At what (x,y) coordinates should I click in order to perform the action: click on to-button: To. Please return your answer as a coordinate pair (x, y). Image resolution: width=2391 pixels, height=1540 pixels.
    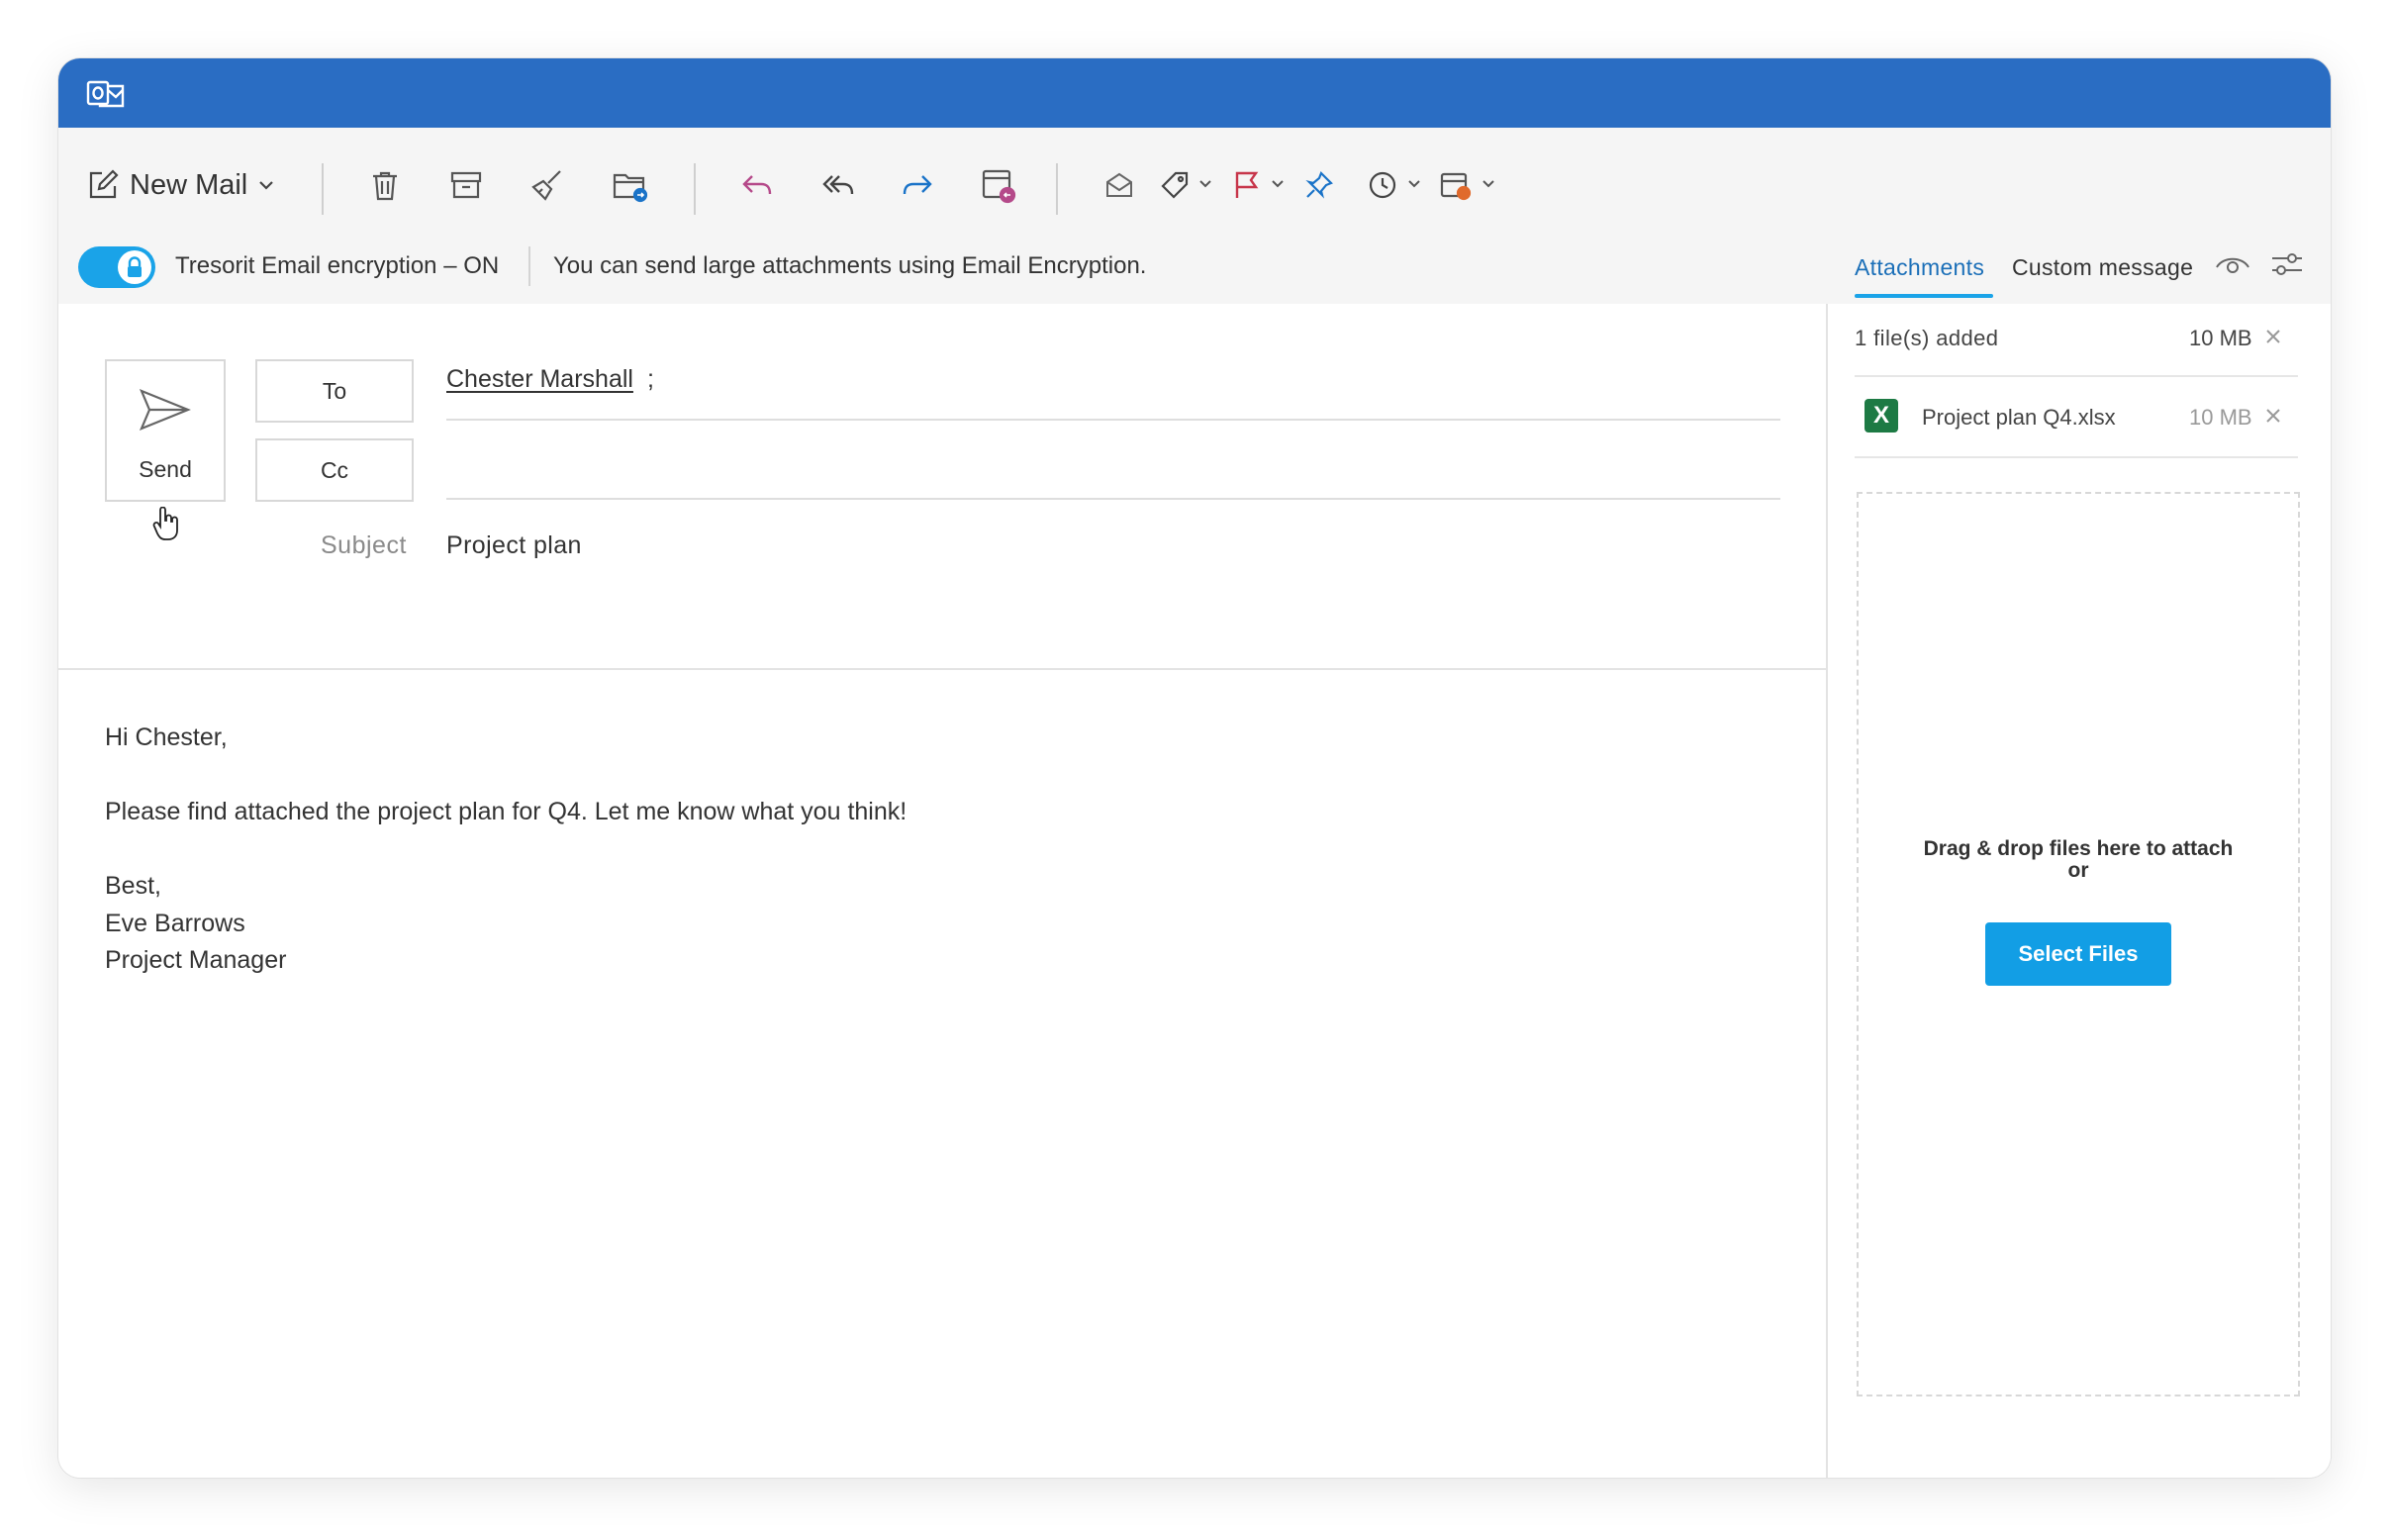
    Looking at the image, I should click on (334, 391).